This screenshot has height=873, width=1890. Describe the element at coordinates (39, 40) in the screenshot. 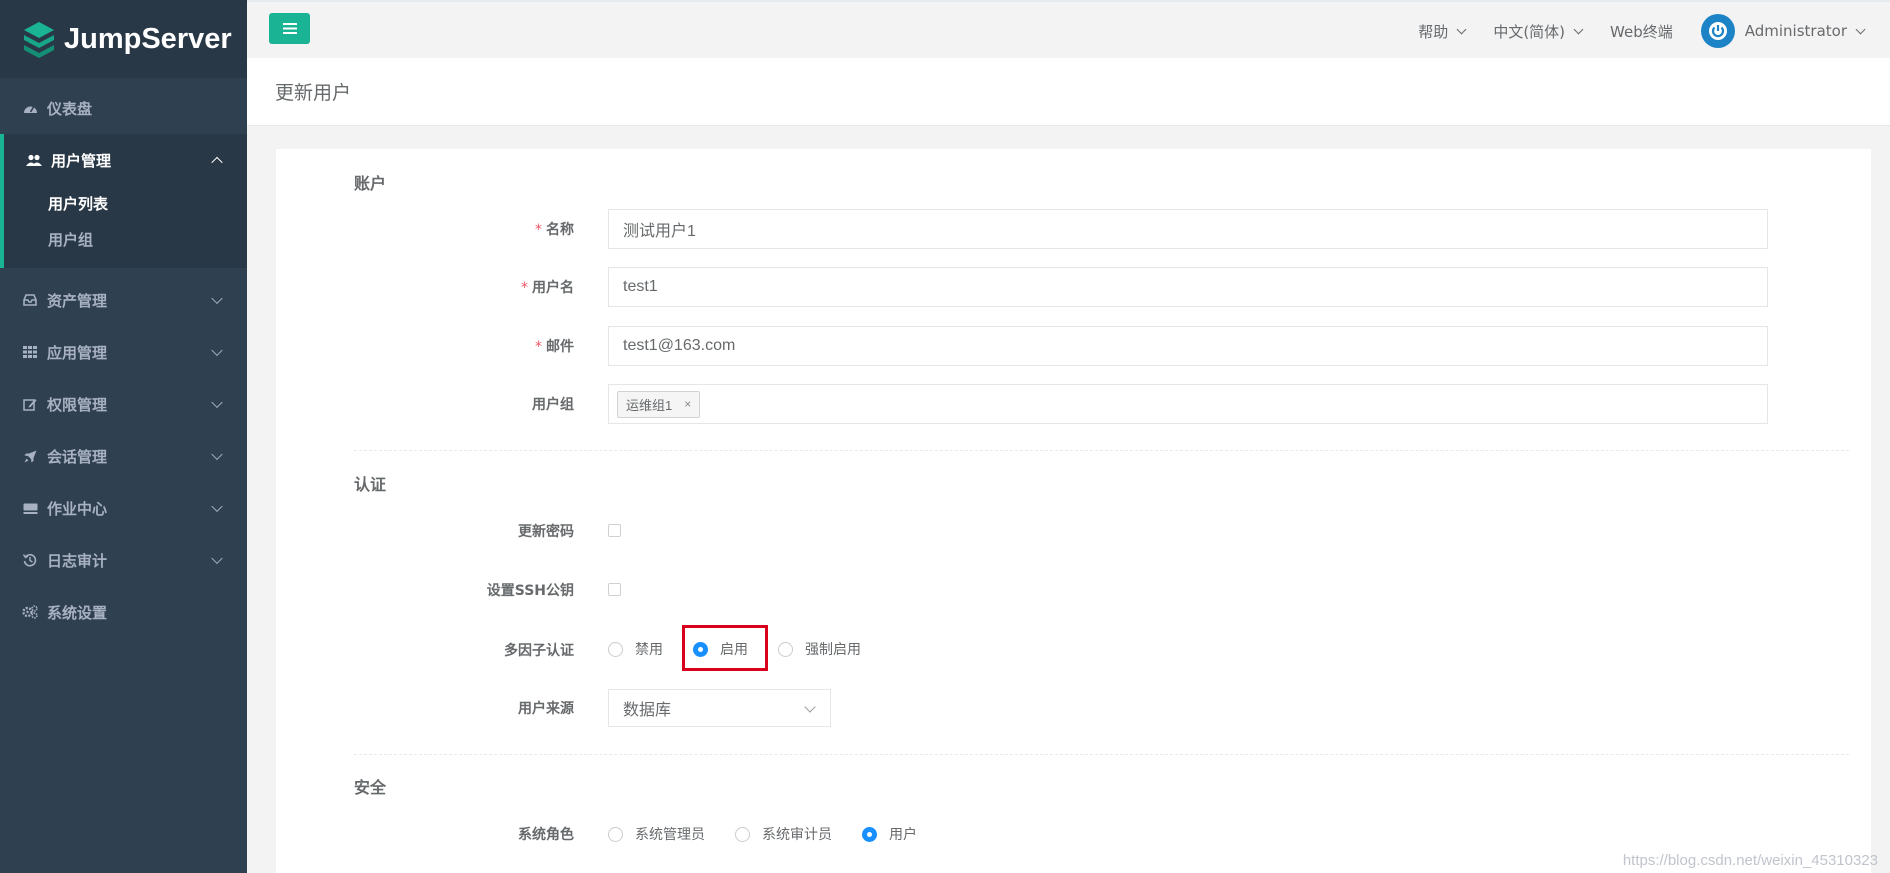

I see `jumpserver-logo-icon` at that location.